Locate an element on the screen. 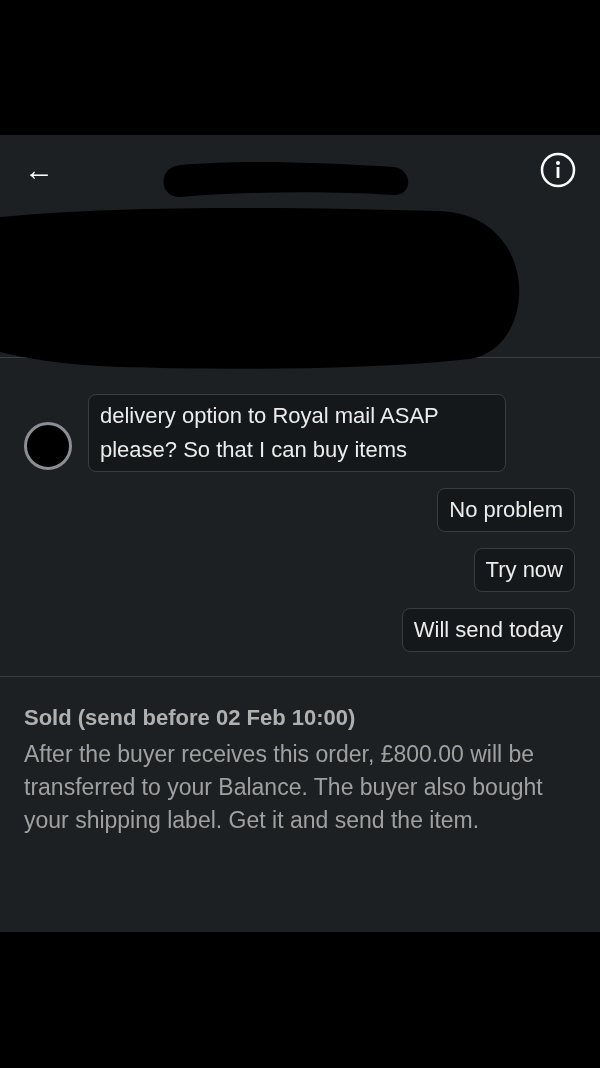  message-bubble: delivery option to Royal mail ASAP please? So that I can buy items is located at coordinates (297, 433).